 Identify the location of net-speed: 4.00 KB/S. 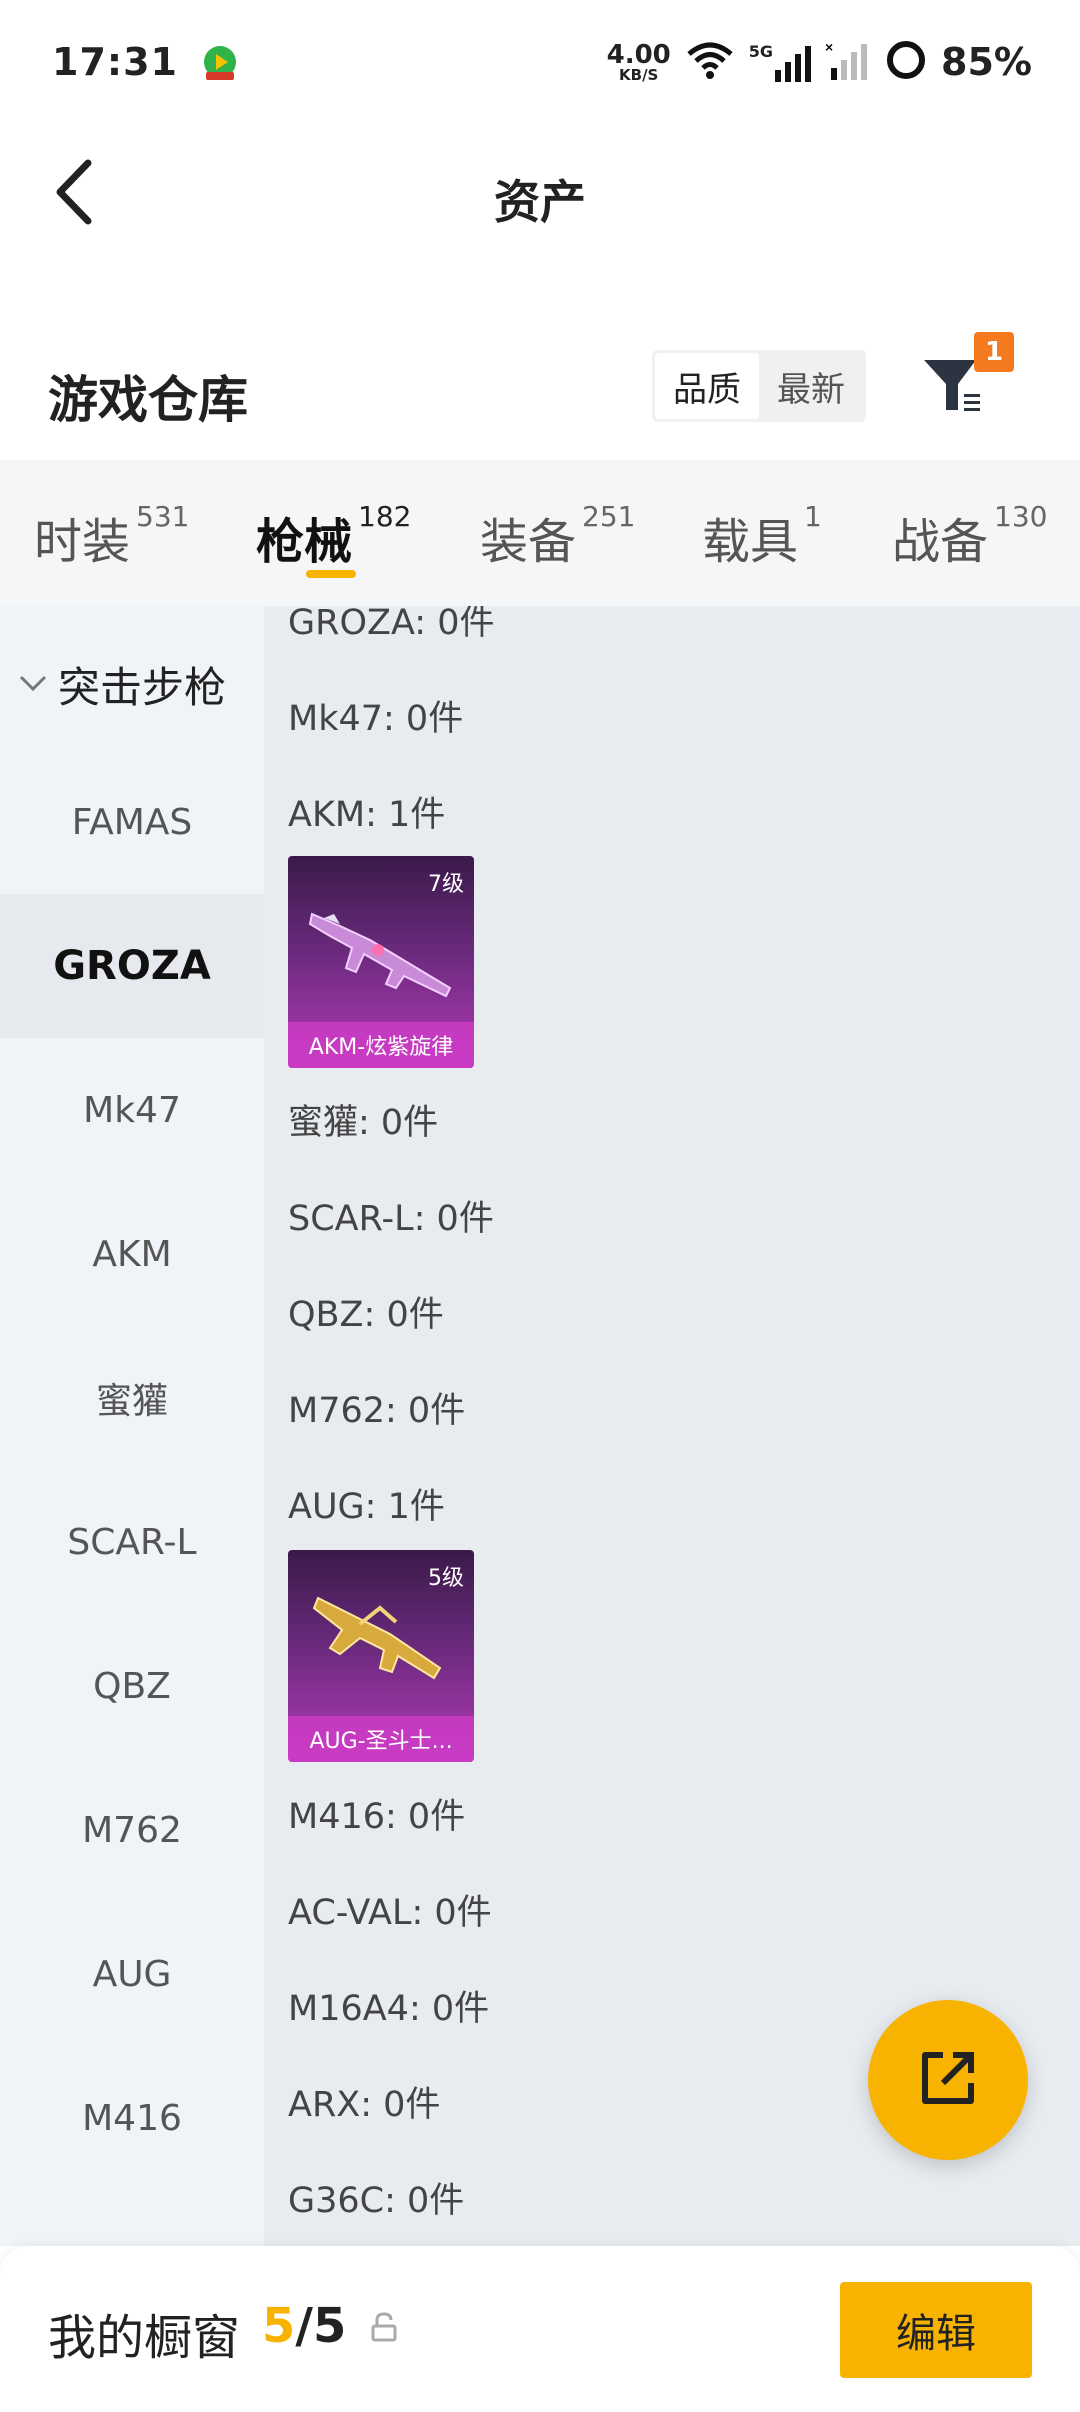
(639, 62).